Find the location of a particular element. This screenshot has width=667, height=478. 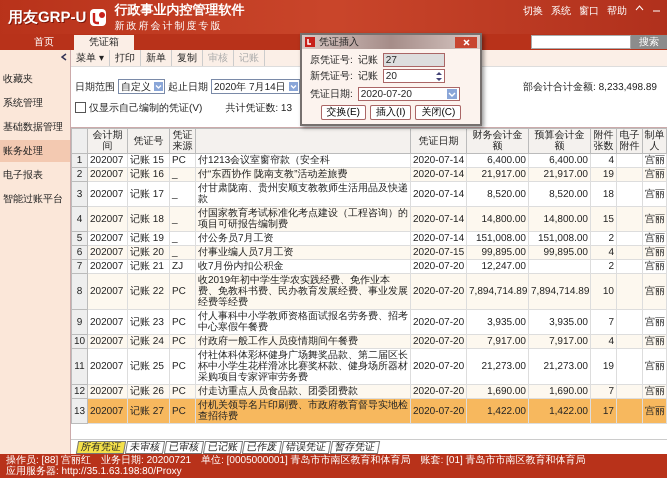

row-number: 9 is located at coordinates (80, 322).